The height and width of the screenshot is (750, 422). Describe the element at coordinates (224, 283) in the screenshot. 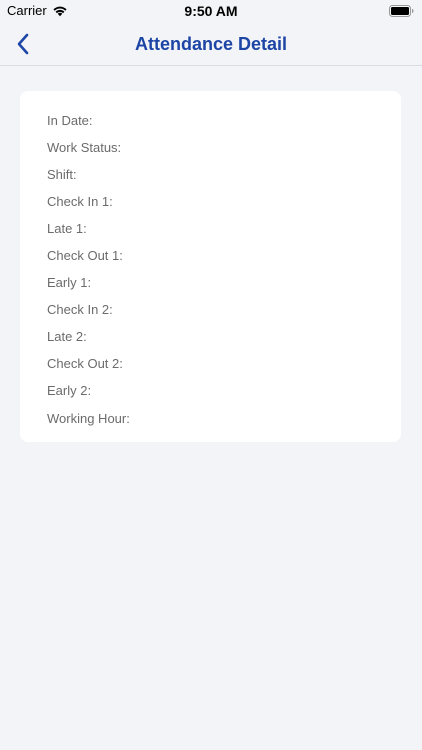

I see `detail-row-early-1: Early 1:` at that location.